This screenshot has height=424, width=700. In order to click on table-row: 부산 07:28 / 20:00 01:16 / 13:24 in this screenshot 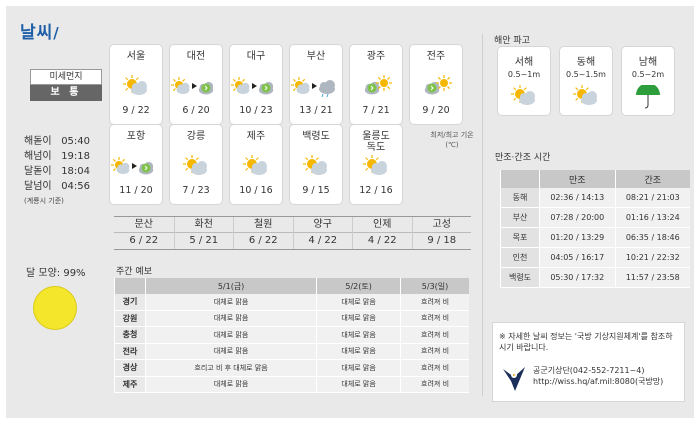, I will do `click(595, 217)`.